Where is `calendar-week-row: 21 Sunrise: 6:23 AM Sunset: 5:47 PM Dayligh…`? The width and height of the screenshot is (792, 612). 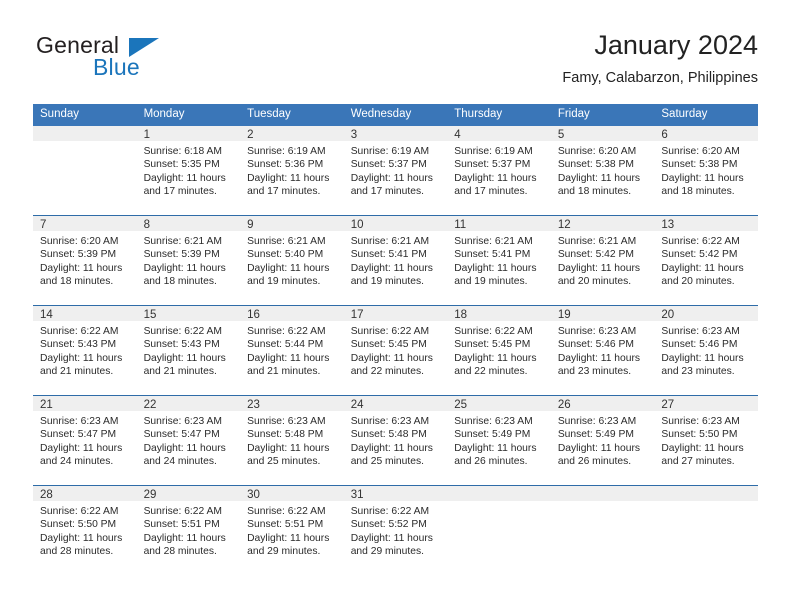
calendar-week-row: 21 Sunrise: 6:23 AM Sunset: 5:47 PM Dayligh… is located at coordinates (395, 440).